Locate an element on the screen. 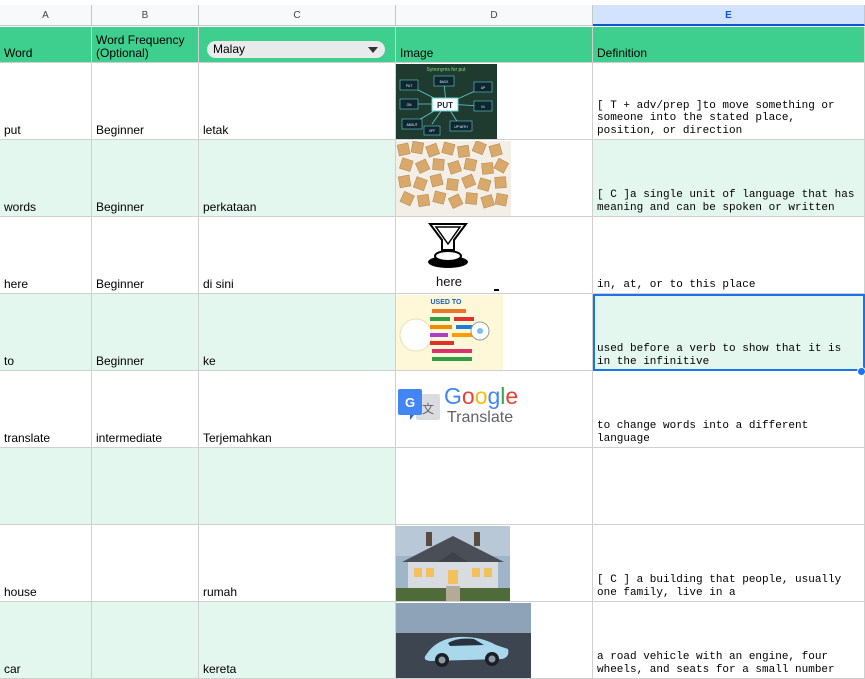  frequency-text: intermediate is located at coordinates (129, 438).